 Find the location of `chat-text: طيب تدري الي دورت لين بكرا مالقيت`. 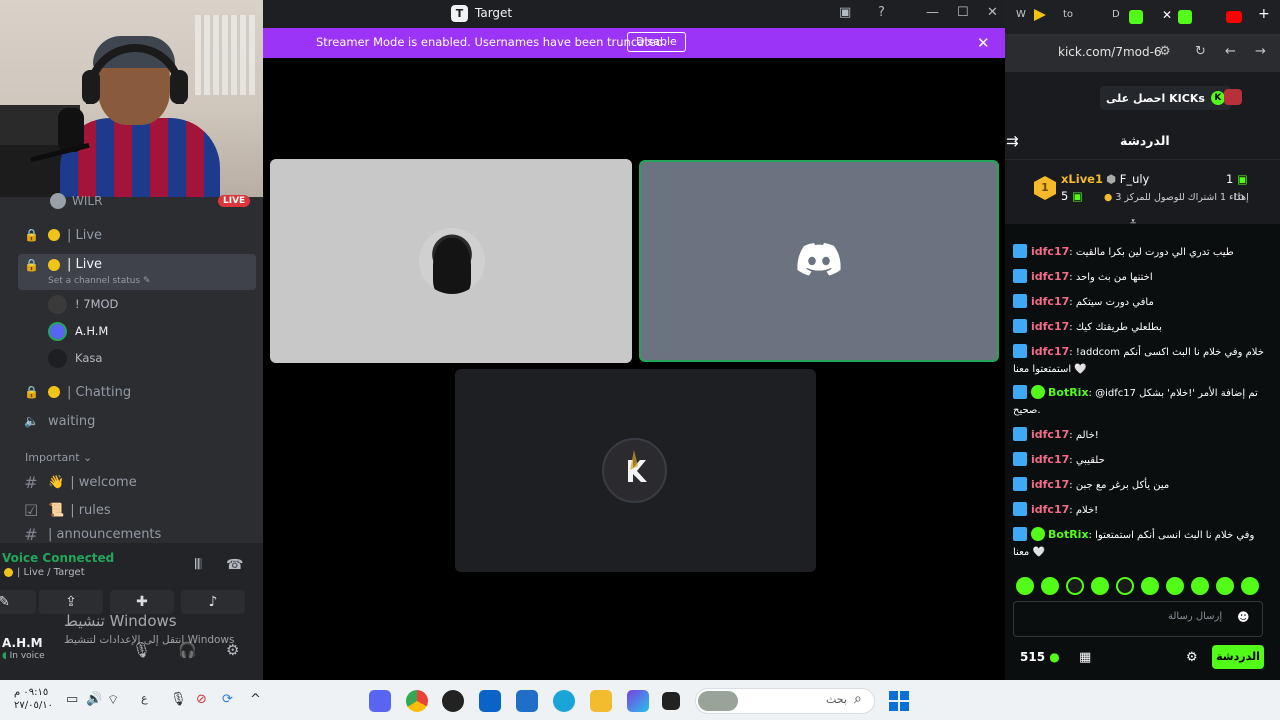

chat-text: طيب تدري الي دورت لين بكرا مالقيت is located at coordinates (1154, 252).